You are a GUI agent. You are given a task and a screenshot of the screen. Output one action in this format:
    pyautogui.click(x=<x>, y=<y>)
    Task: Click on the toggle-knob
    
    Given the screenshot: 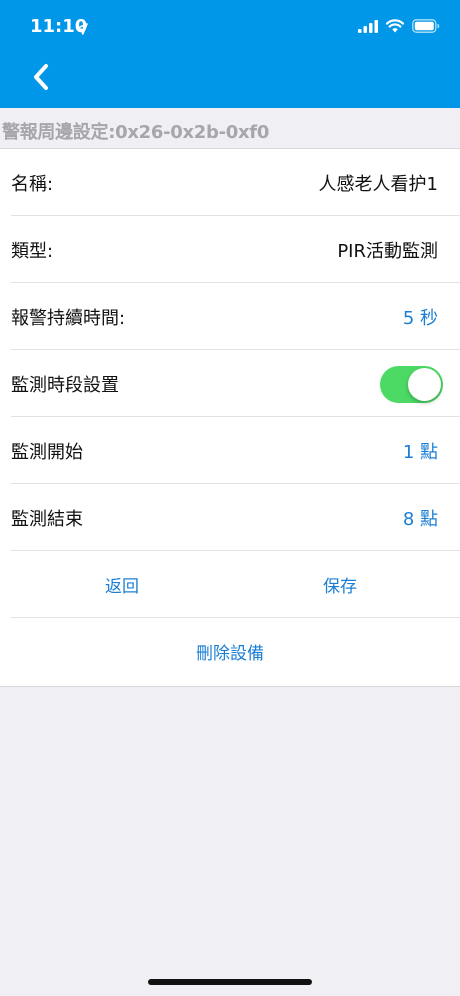 What is the action you would take?
    pyautogui.click(x=424, y=384)
    